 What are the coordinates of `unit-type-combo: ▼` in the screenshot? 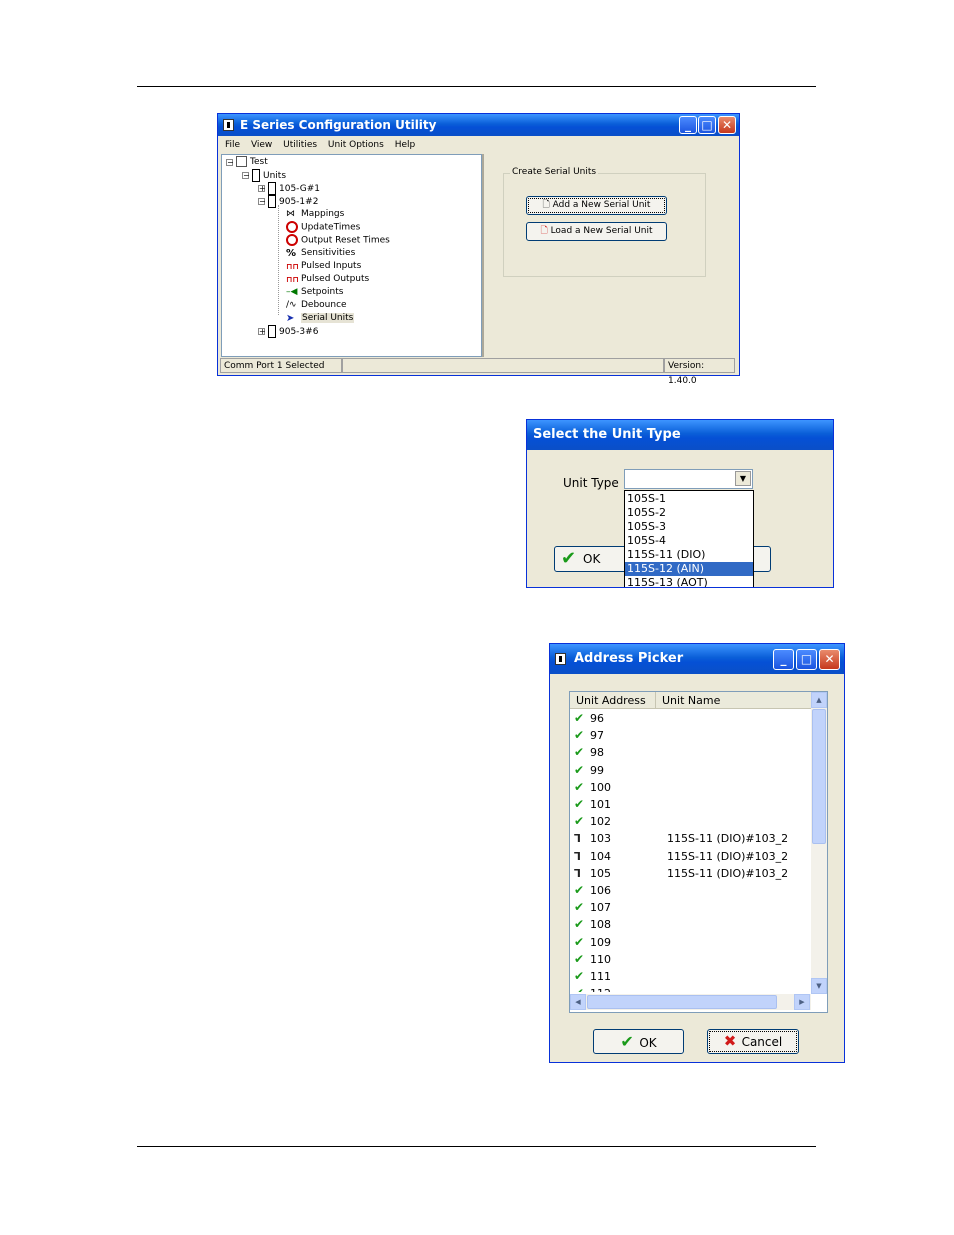 It's located at (688, 479).